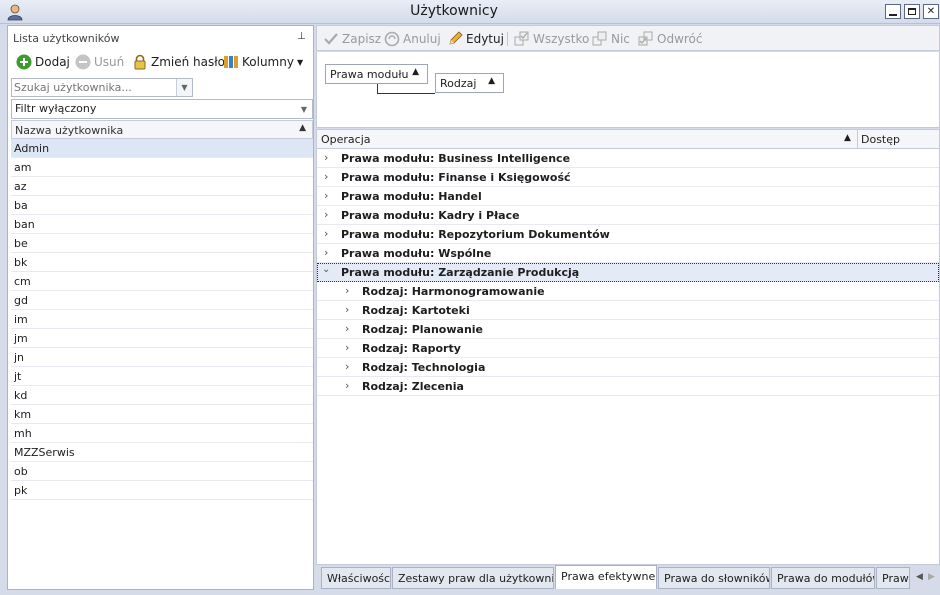 This screenshot has height=595, width=940. Describe the element at coordinates (162, 109) in the screenshot. I see `filter-select: Filtr wyłączony ▼` at that location.